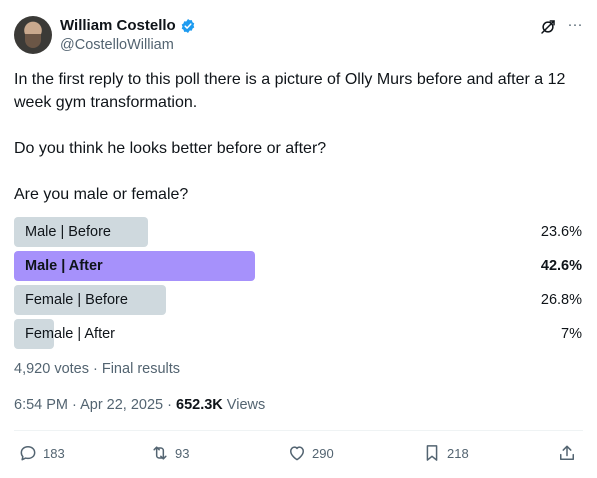  What do you see at coordinates (95, 405) in the screenshot?
I see `timestamp: 6:54 PM · Apr 22, 2025 ·` at bounding box center [95, 405].